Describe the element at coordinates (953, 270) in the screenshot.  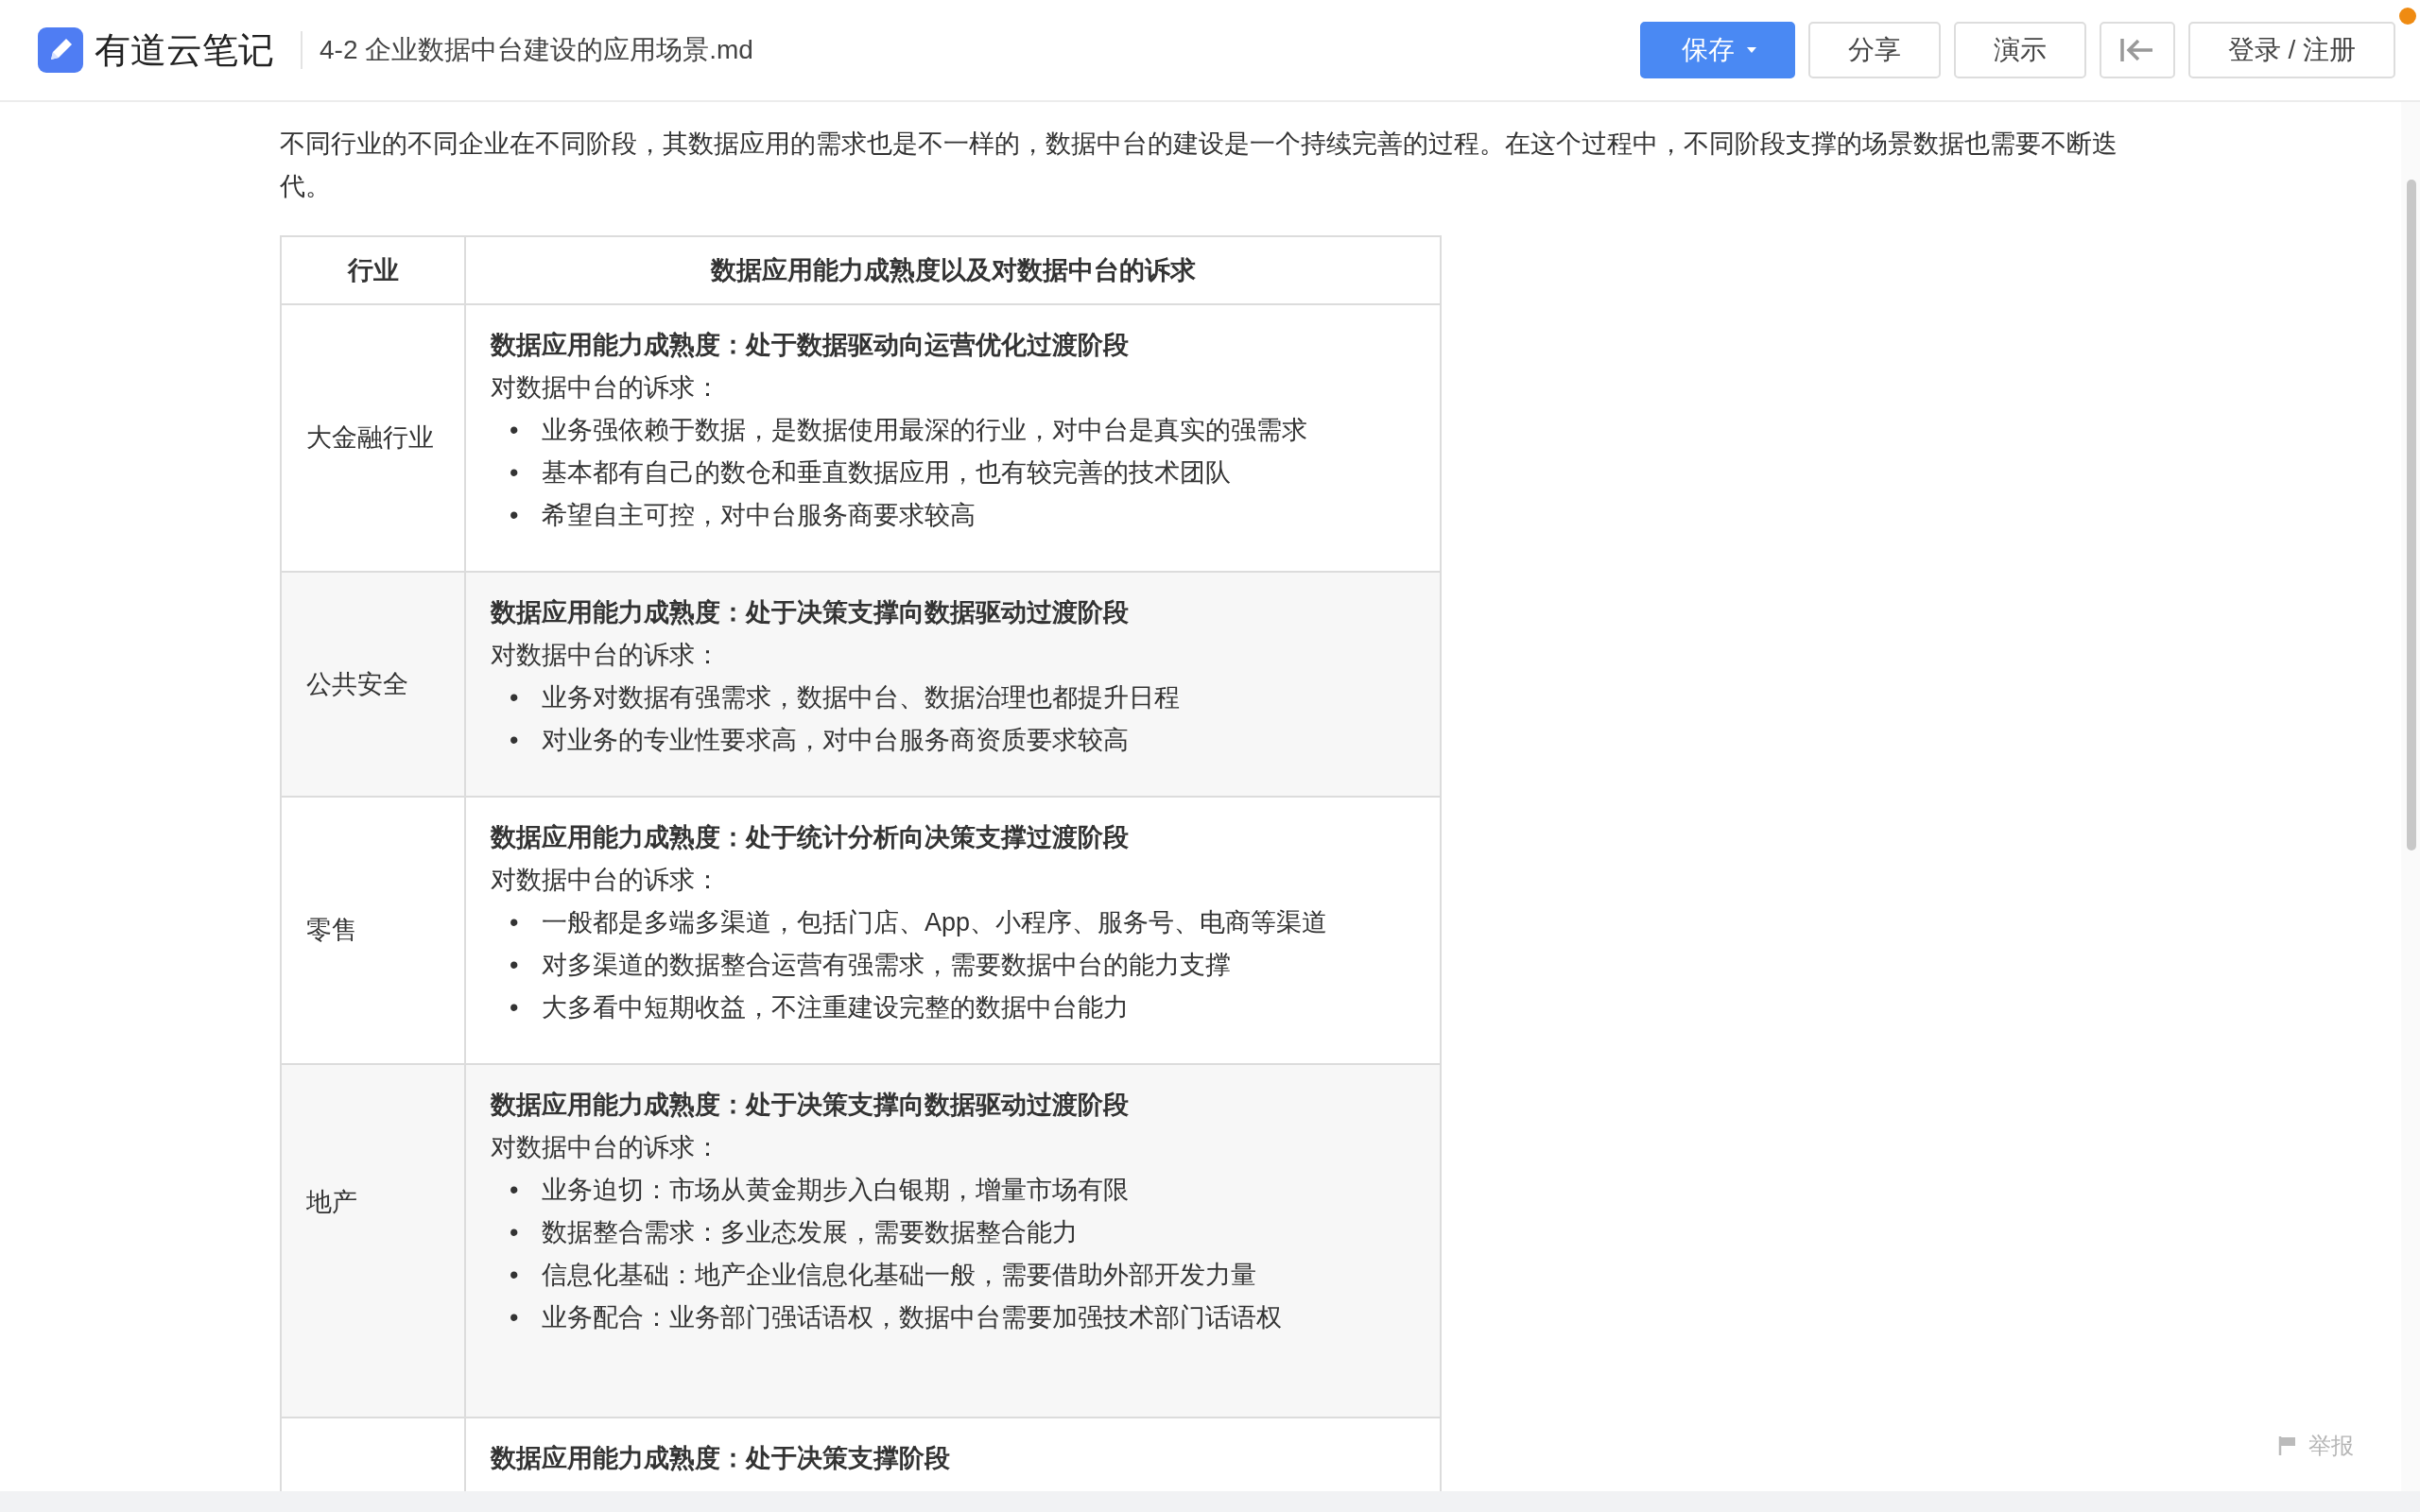
I see `column-header: 数据应用能力成熟度以及对数据中台的诉求` at that location.